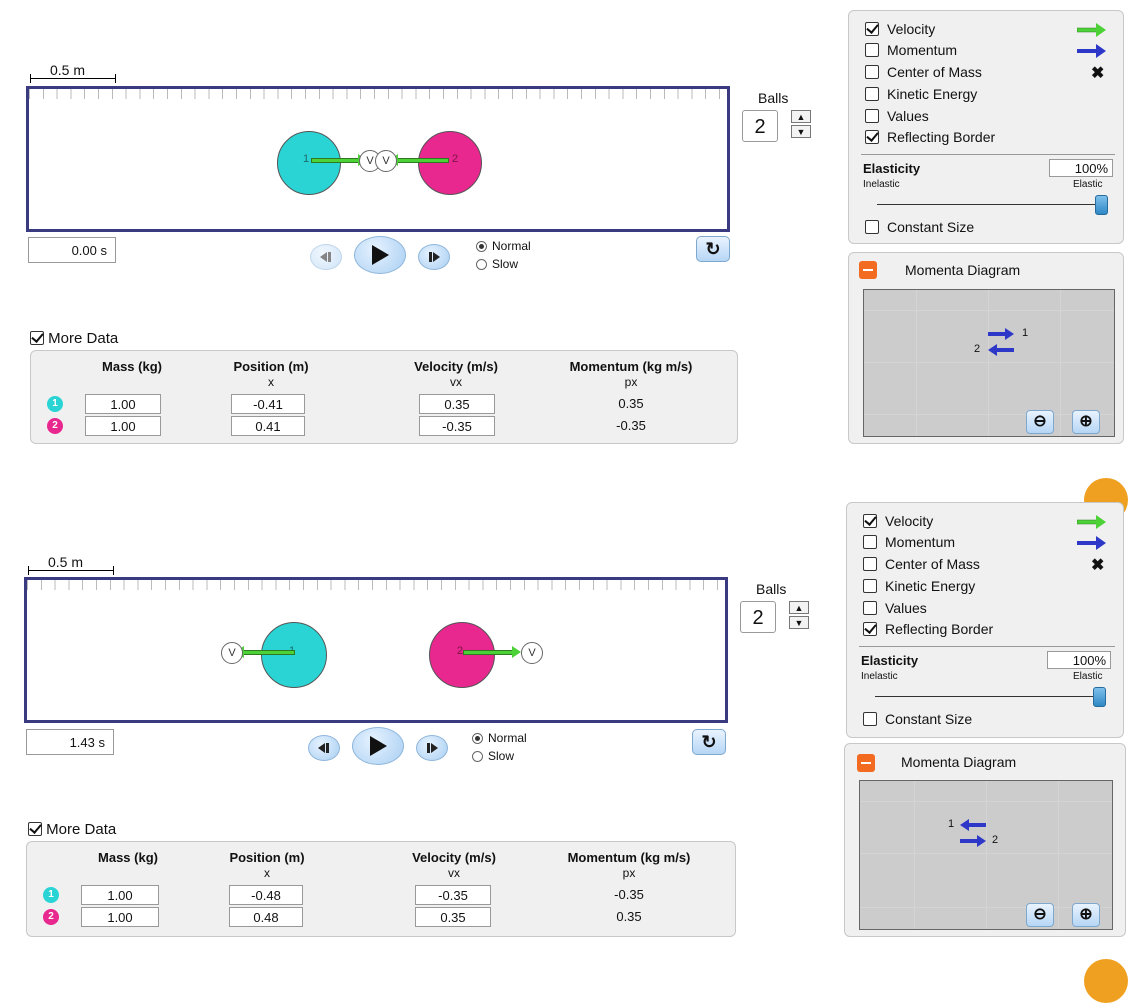 The image size is (1130, 1003). I want to click on ball-2-badge: 2, so click(55, 426).